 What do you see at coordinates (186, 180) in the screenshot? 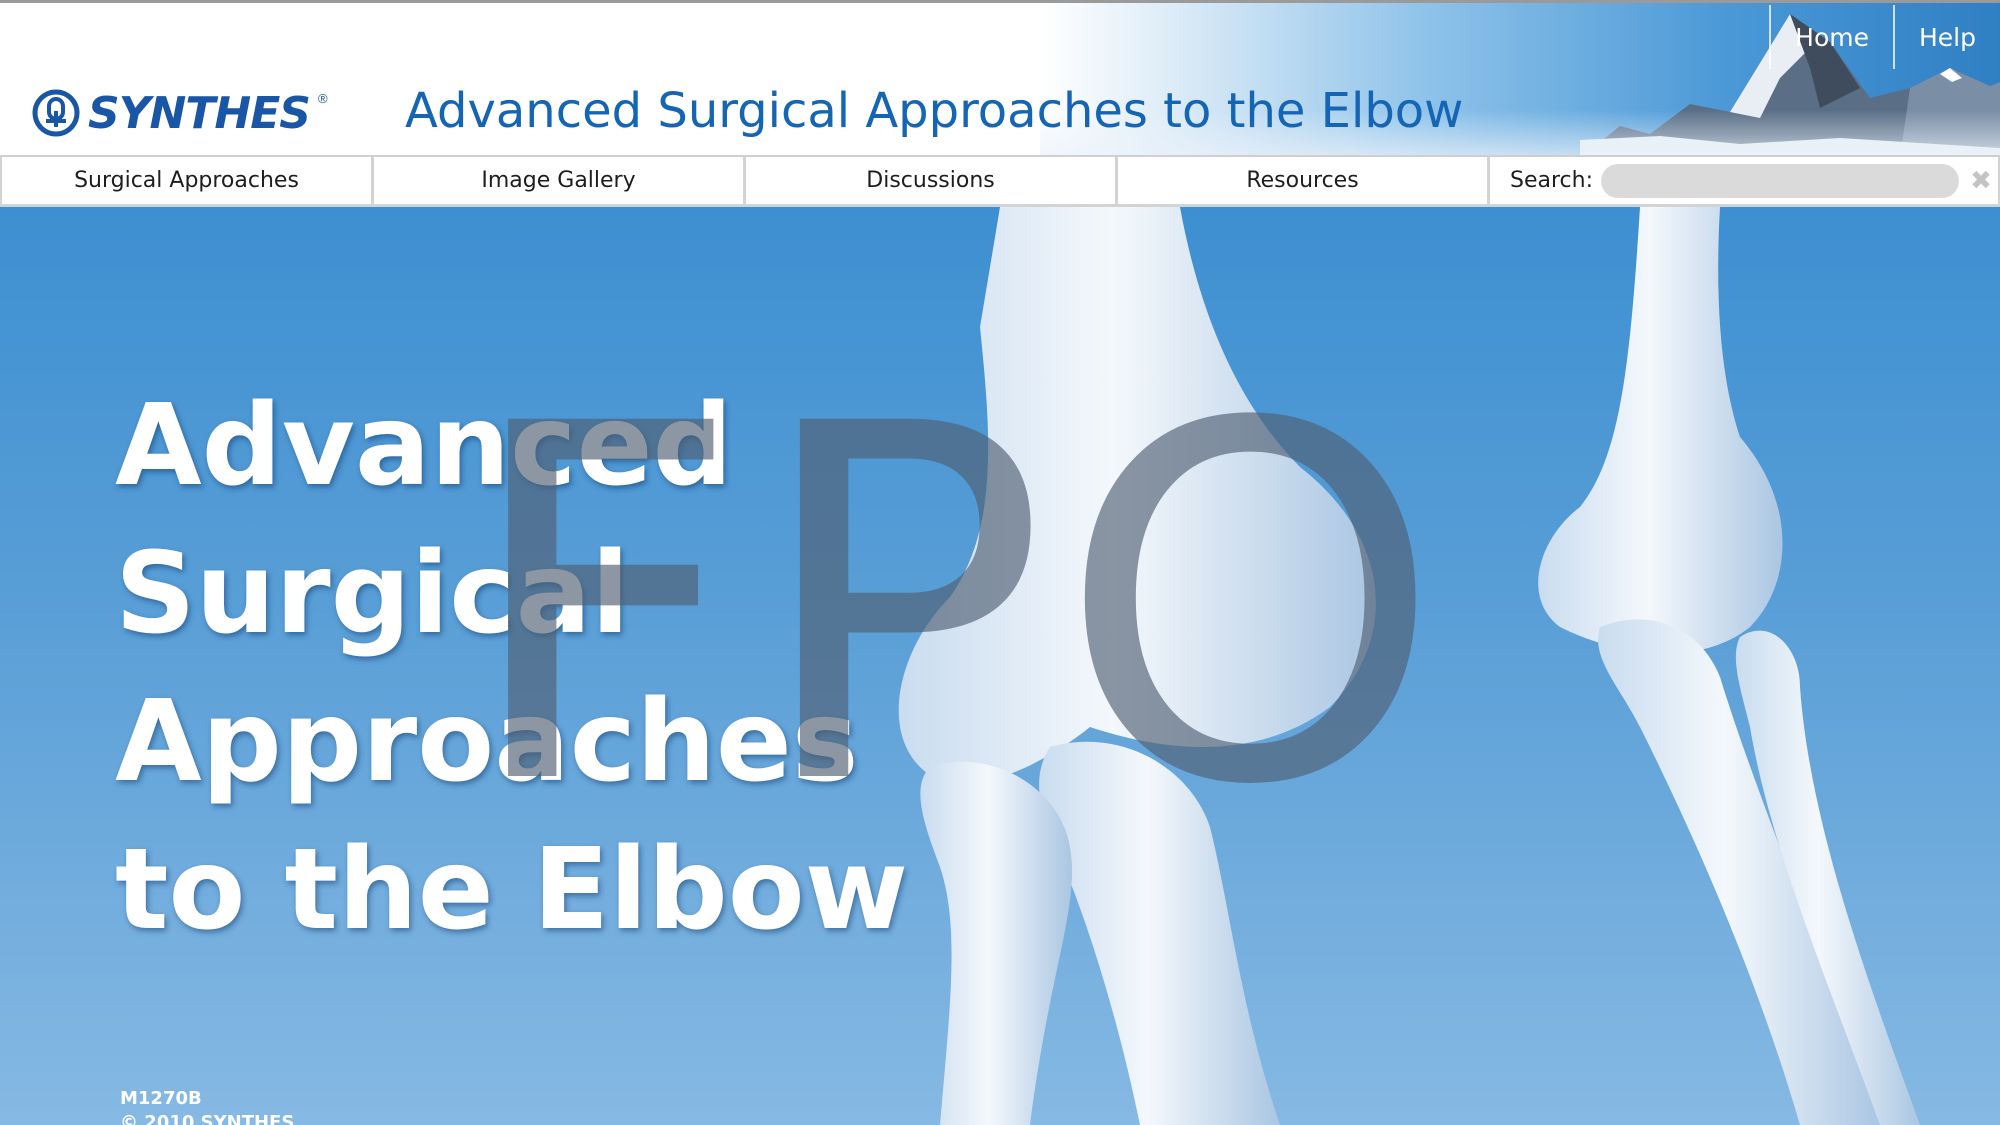
I see `tab-surgical-approaches: Surgical Approaches` at bounding box center [186, 180].